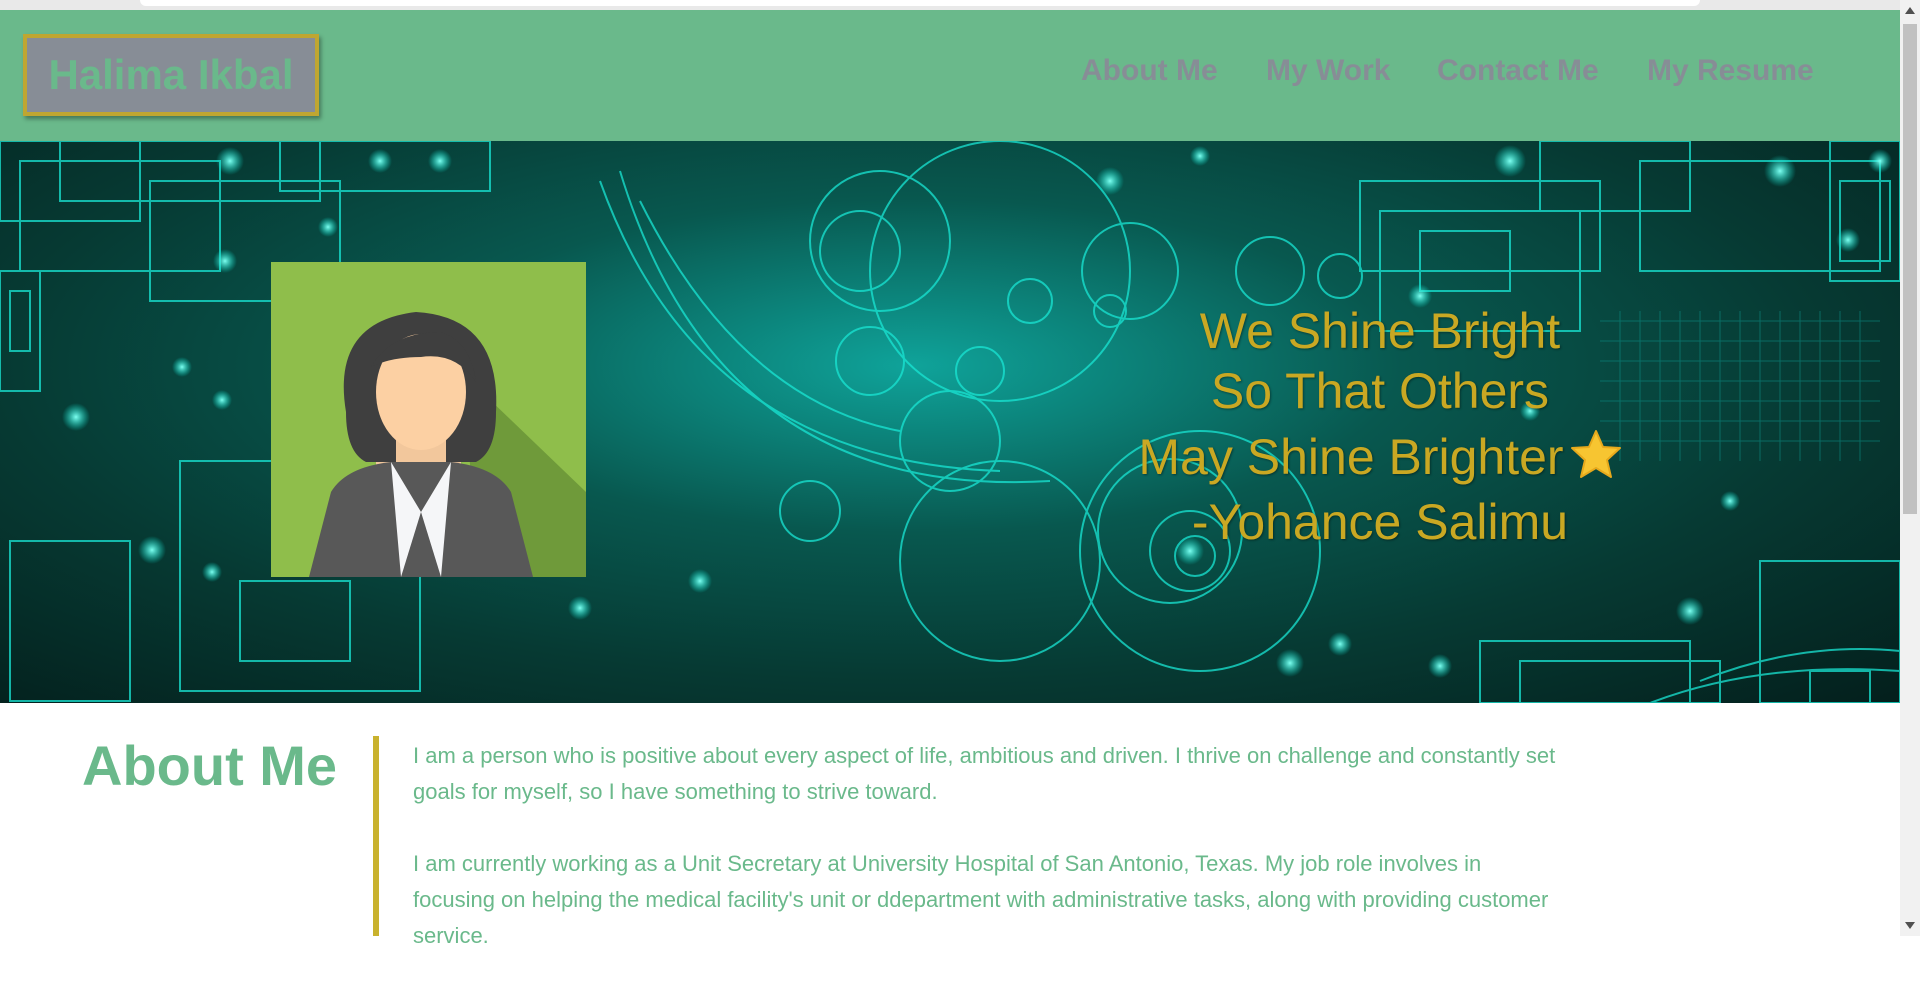 The width and height of the screenshot is (1920, 990). I want to click on browser-top-edge-inner, so click(920, 3).